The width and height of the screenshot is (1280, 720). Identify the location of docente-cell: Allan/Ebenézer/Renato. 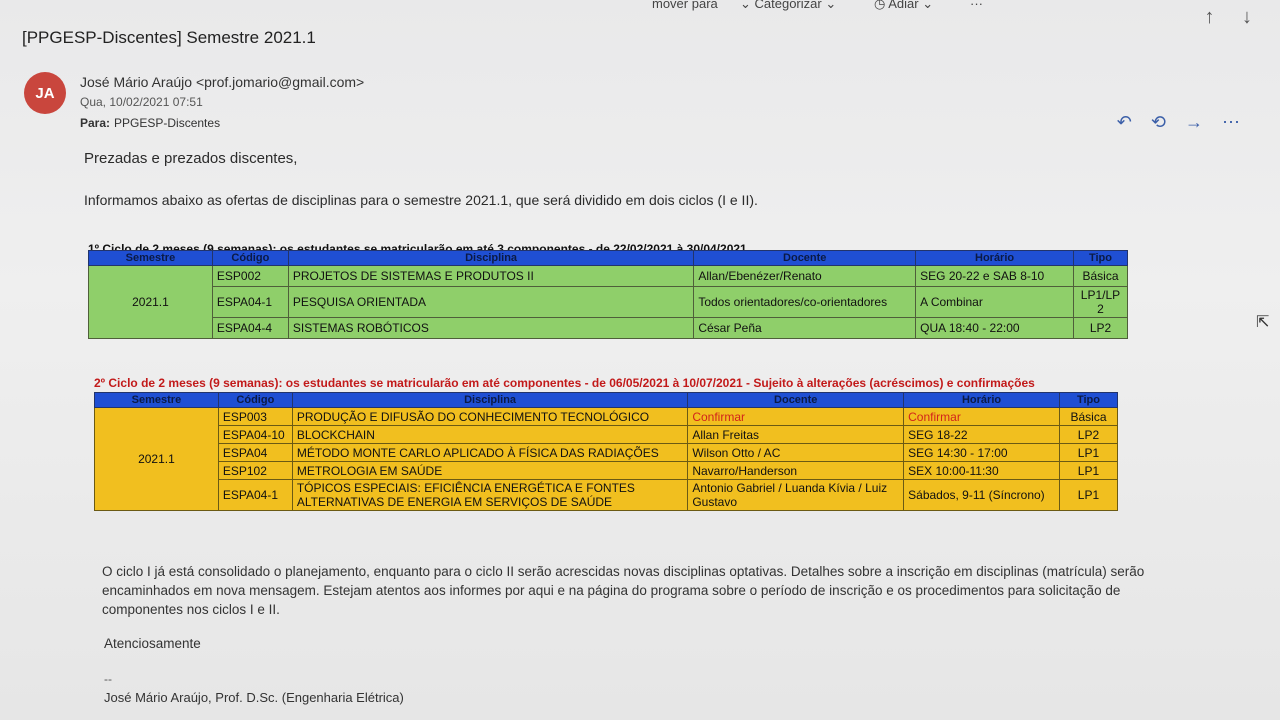
(805, 276).